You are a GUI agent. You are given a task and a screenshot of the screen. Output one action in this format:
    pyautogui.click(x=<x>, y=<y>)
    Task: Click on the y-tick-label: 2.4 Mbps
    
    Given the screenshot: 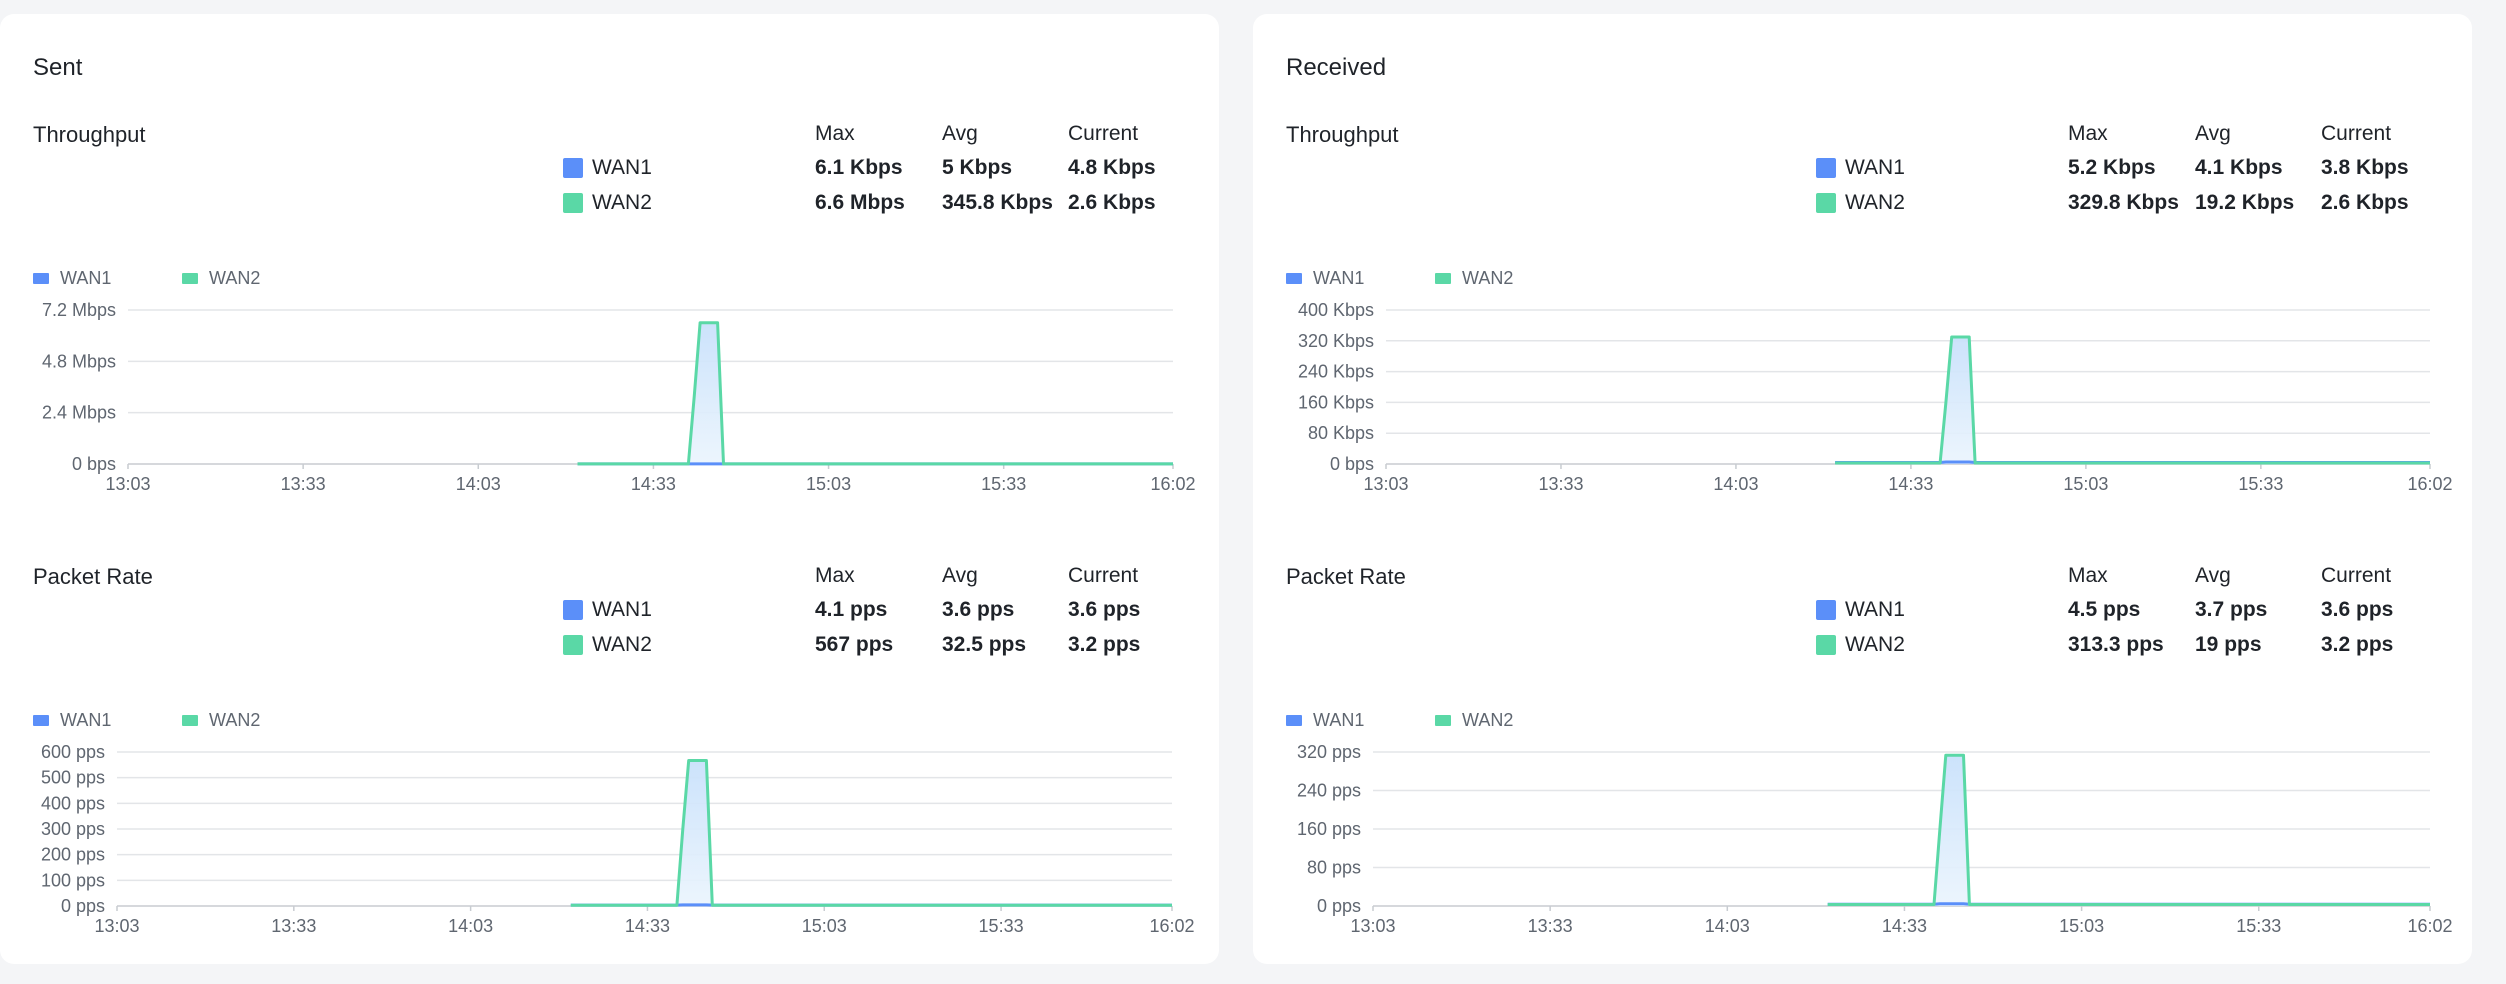 What is the action you would take?
    pyautogui.click(x=79, y=413)
    